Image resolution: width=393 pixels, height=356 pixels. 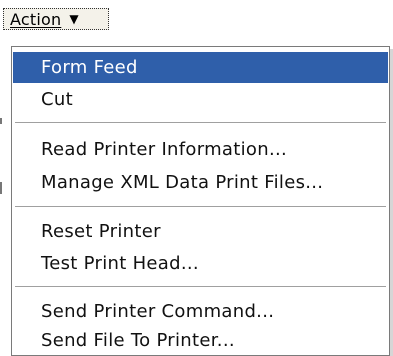 What do you see at coordinates (200, 67) in the screenshot?
I see `menu-item-form-feed: Form Feed` at bounding box center [200, 67].